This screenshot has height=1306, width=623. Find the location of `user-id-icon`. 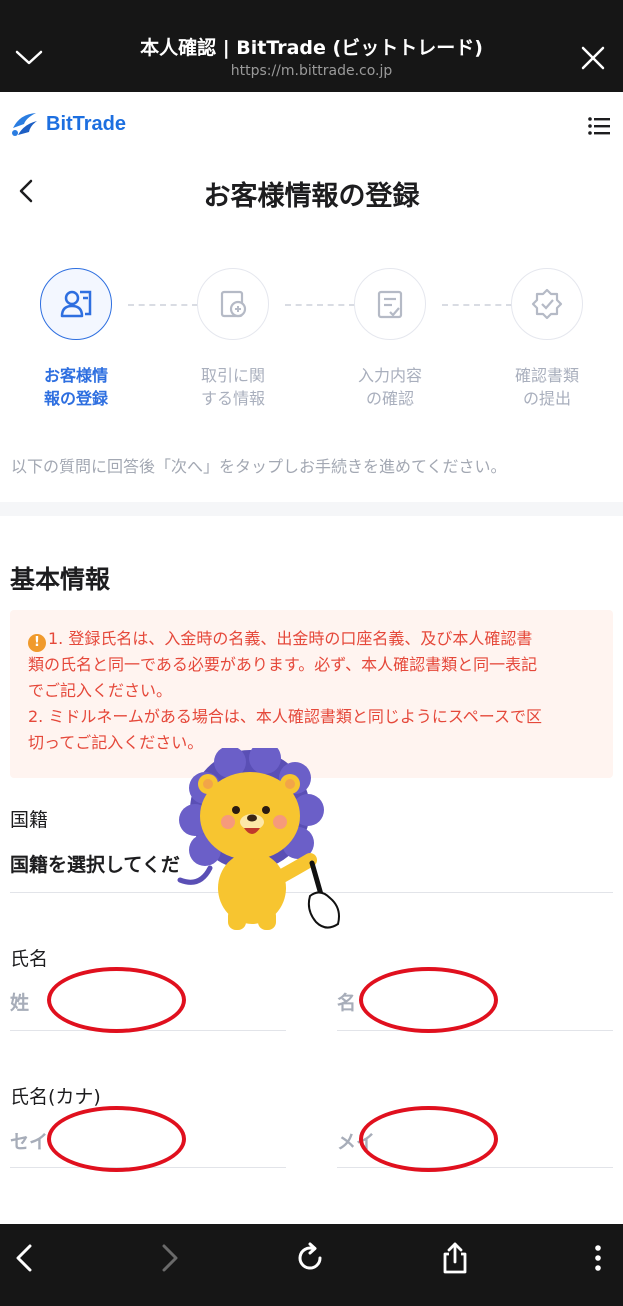

user-id-icon is located at coordinates (76, 304).